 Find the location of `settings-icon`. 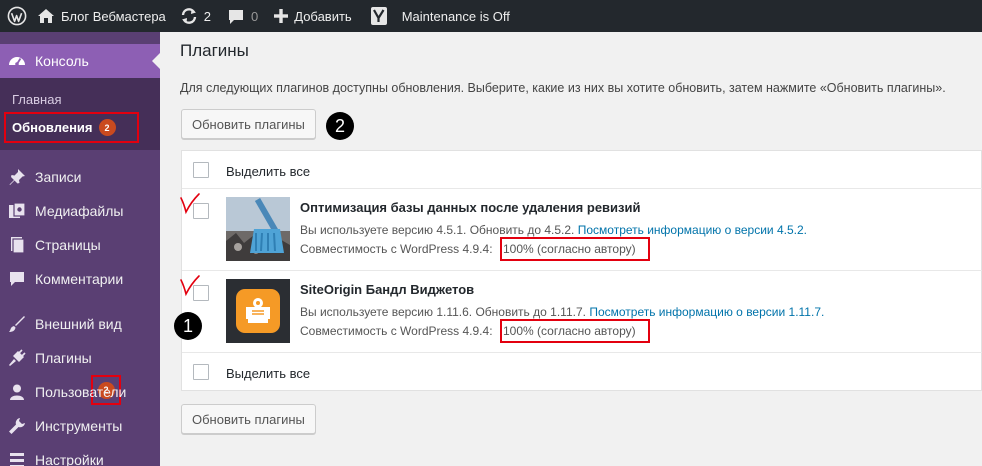

settings-icon is located at coordinates (17, 458).